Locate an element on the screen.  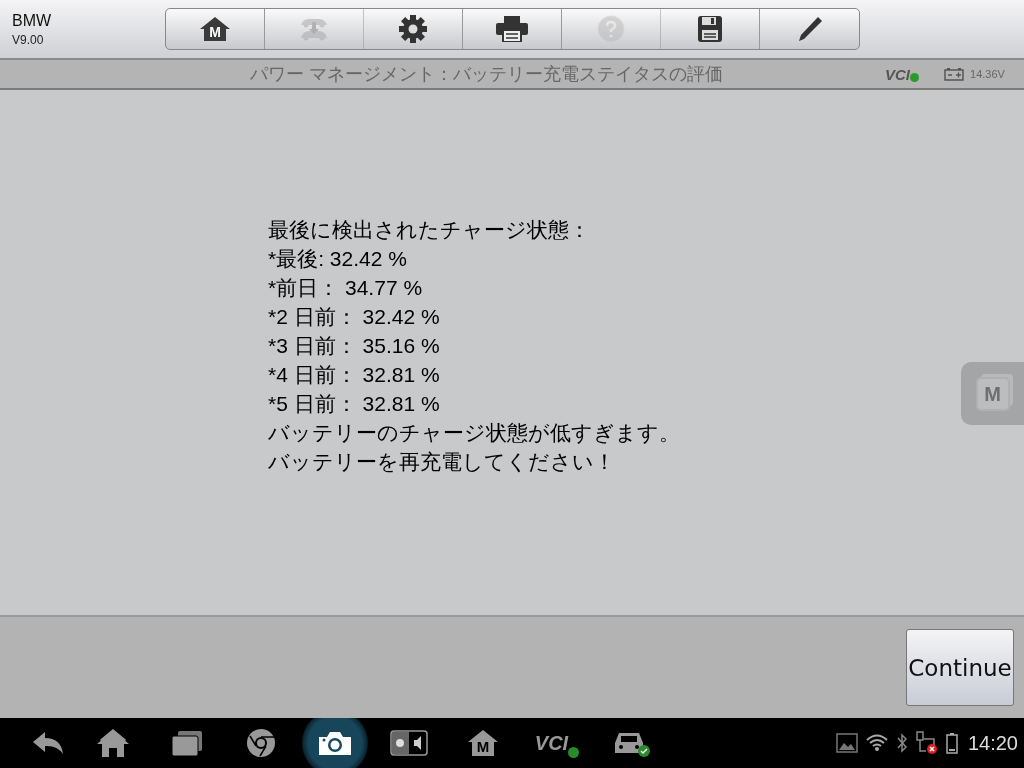
message-line: *5 日前： 32.81 % is located at coordinates (354, 404).